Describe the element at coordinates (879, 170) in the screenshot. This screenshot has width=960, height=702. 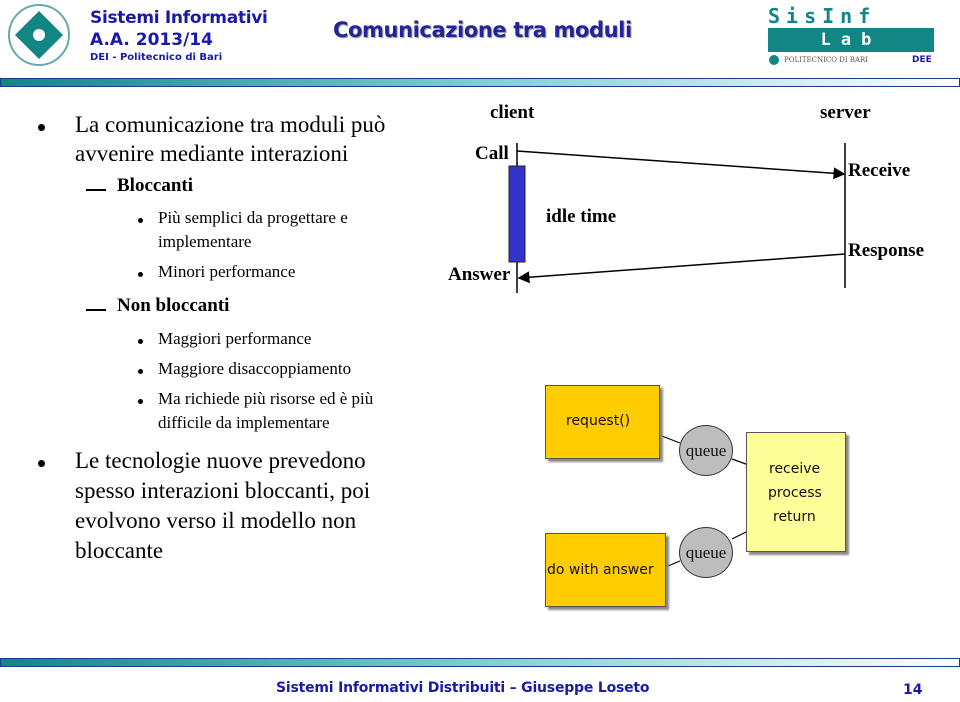
I see `receive-label: Receive` at that location.